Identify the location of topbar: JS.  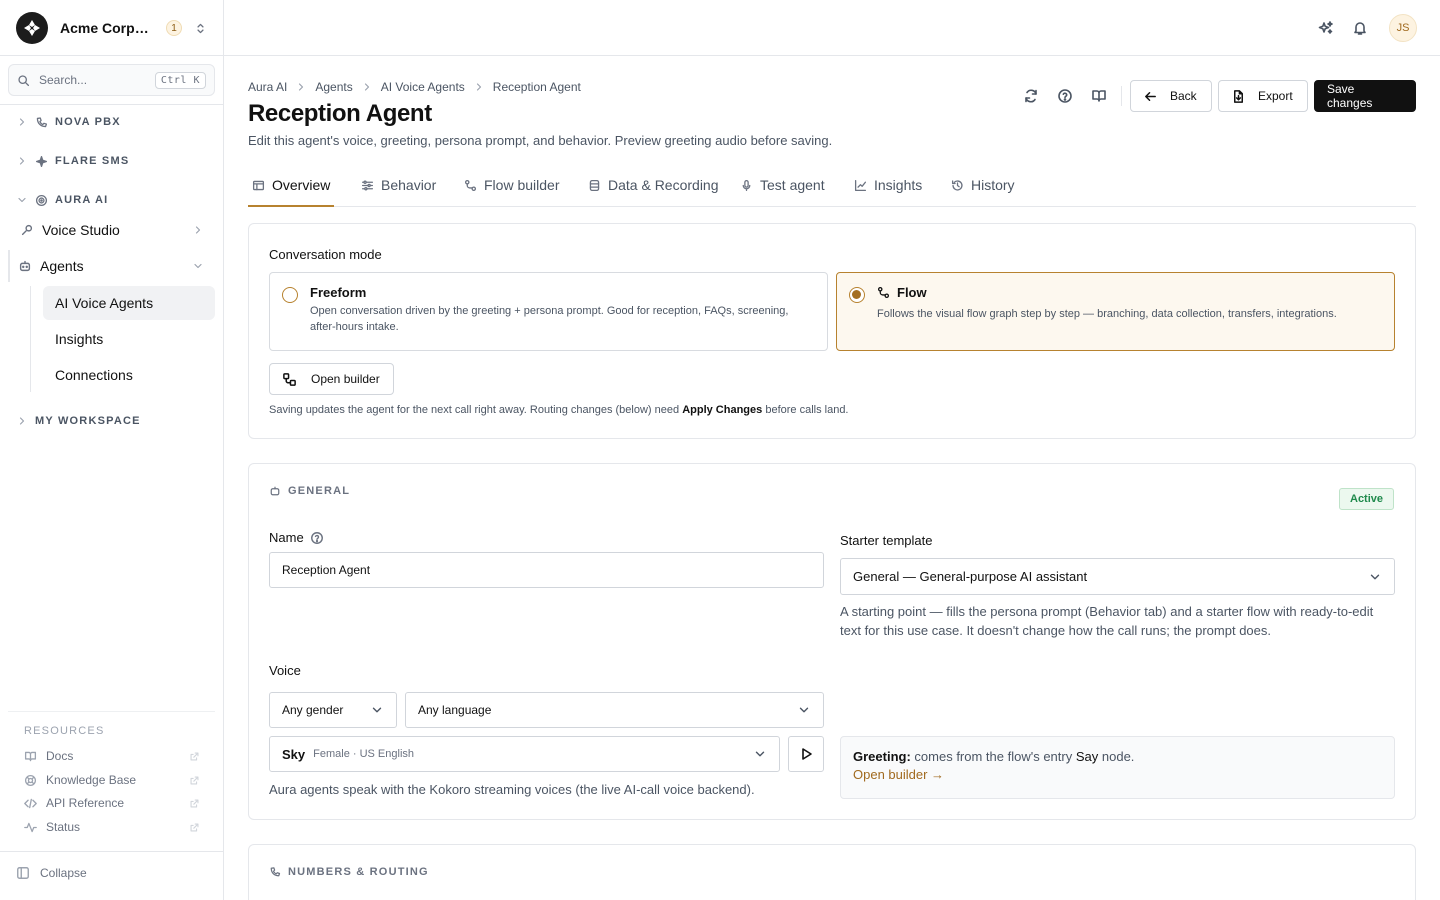
(832, 28).